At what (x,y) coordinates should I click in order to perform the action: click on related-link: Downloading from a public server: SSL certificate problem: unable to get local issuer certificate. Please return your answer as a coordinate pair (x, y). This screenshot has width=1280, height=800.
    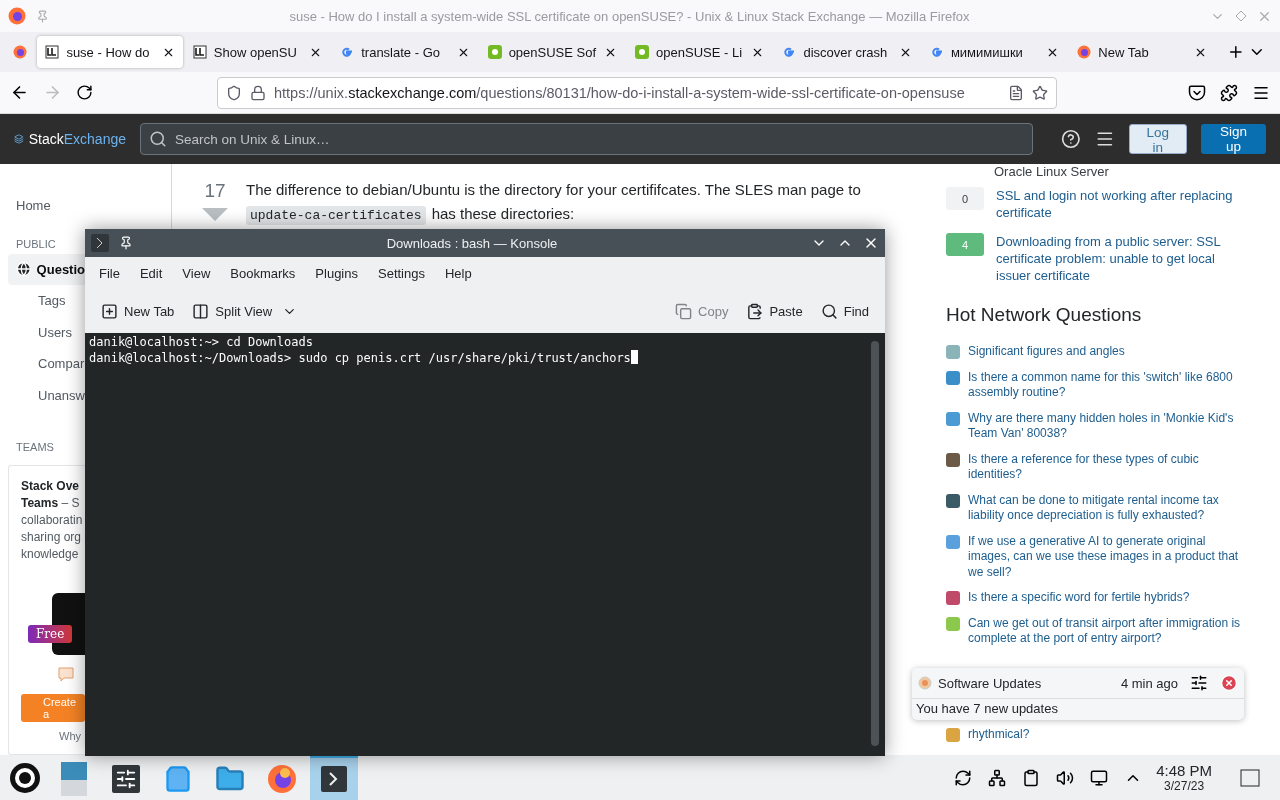
    Looking at the image, I should click on (1121, 258).